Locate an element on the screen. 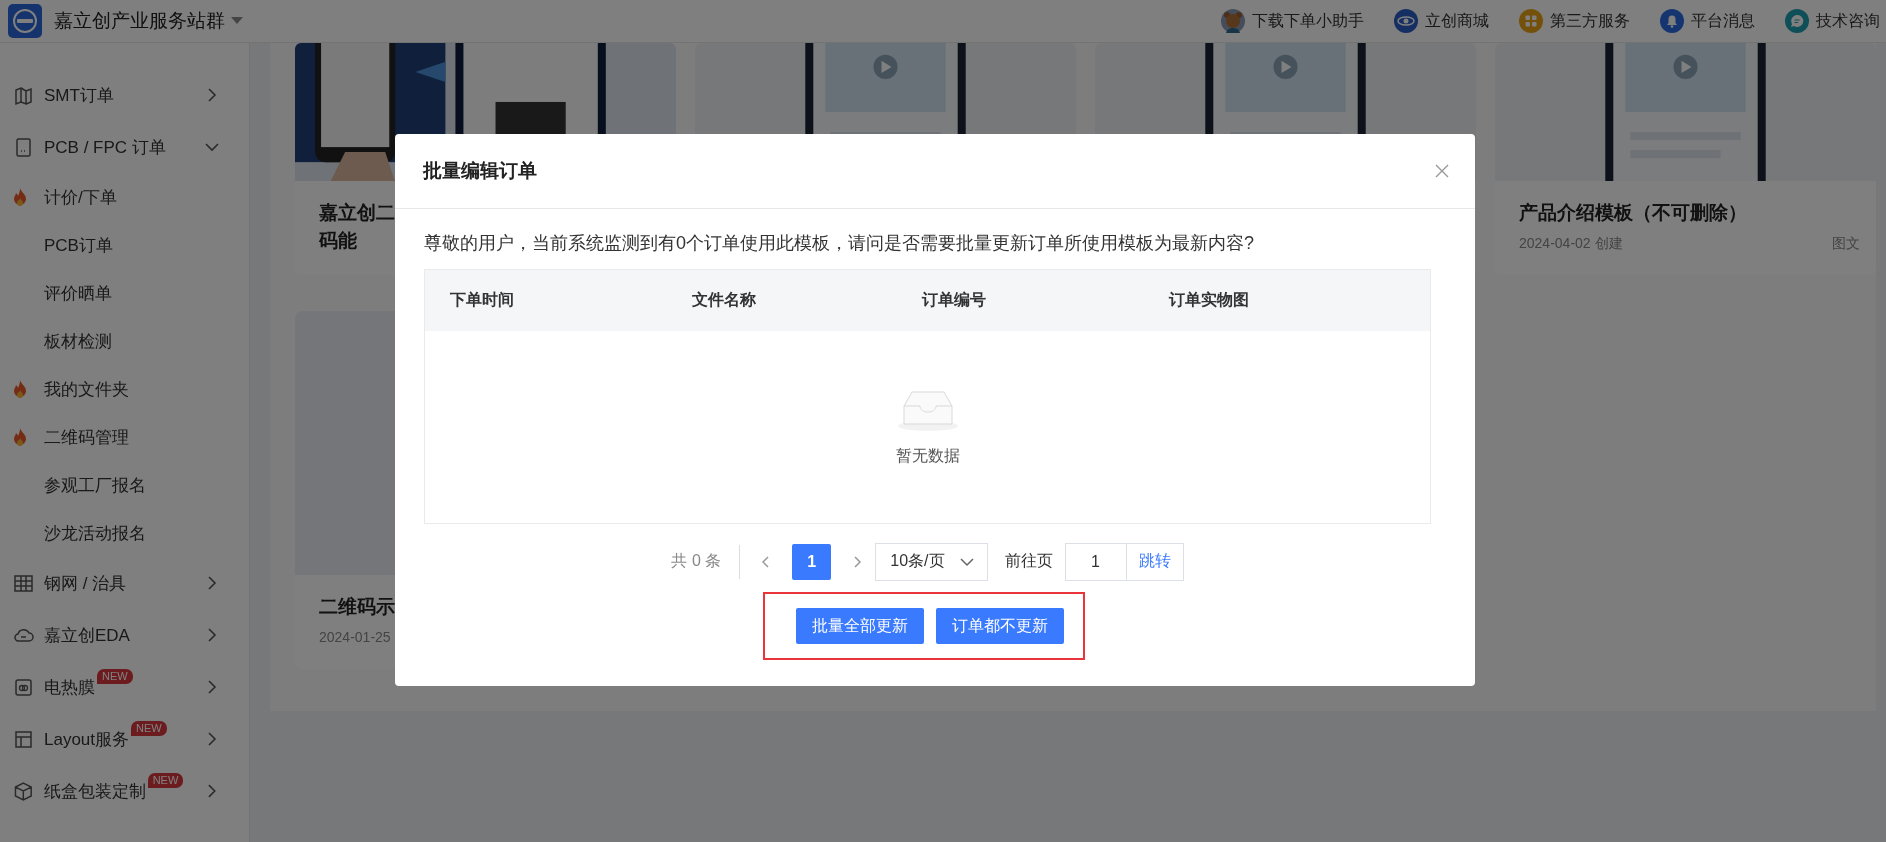 The width and height of the screenshot is (1886, 842). total-count: 共 0 条 is located at coordinates (706, 561).